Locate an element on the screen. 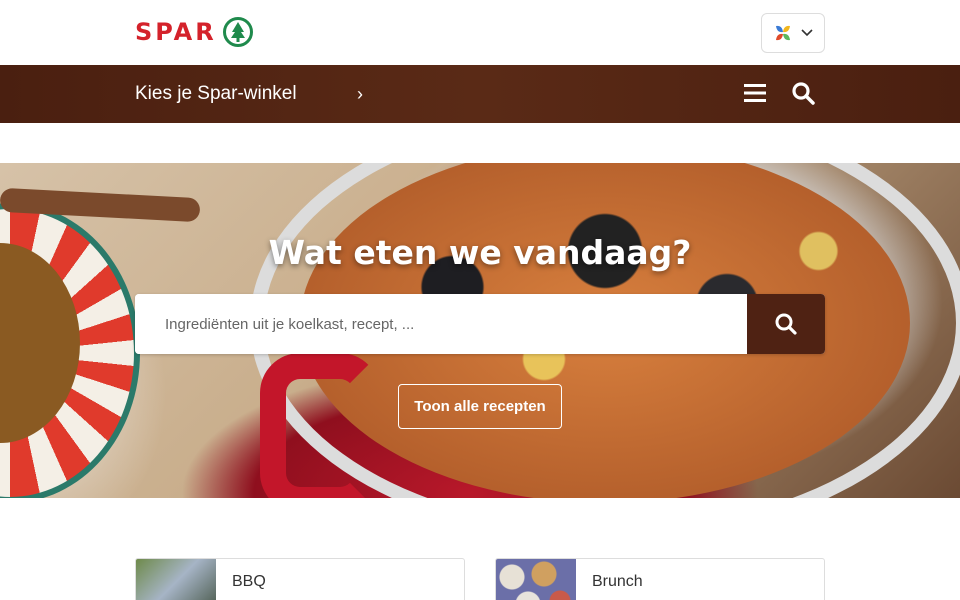 Image resolution: width=960 pixels, height=600 pixels. logo-text: SPAR is located at coordinates (176, 32).